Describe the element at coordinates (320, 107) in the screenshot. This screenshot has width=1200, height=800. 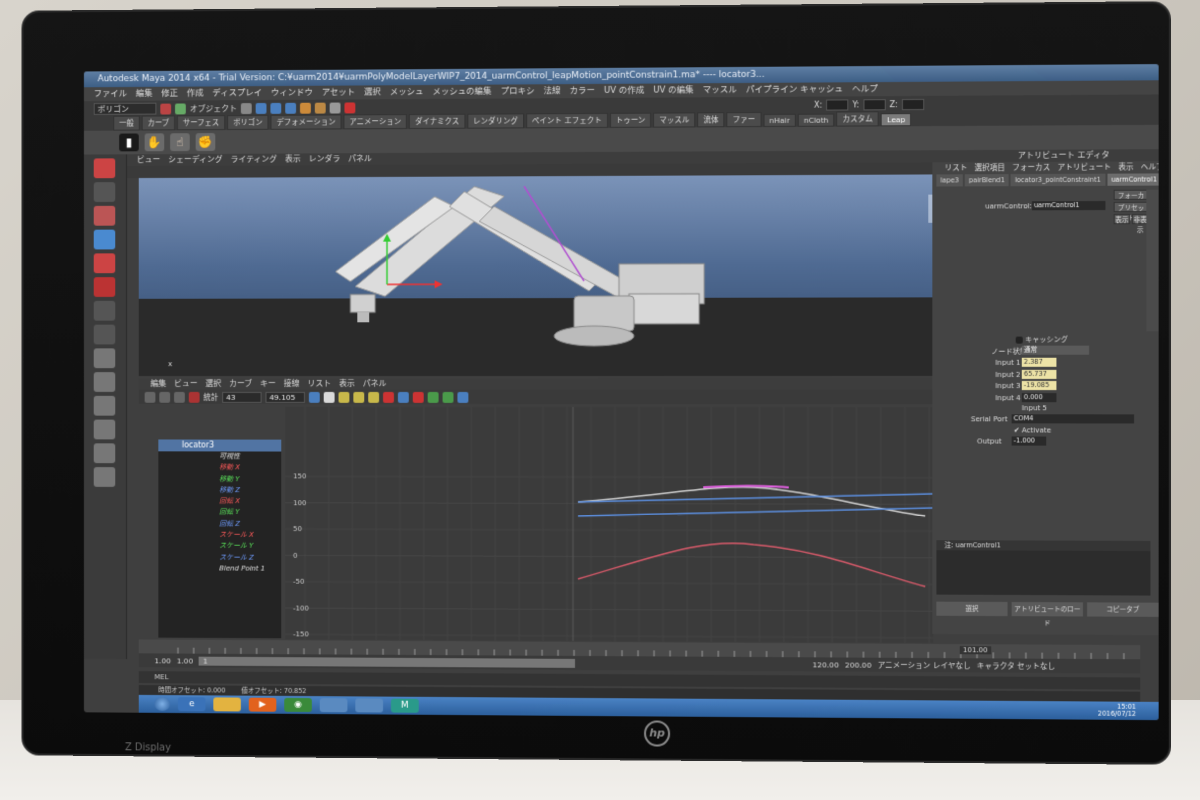
I see `magnet-icon` at that location.